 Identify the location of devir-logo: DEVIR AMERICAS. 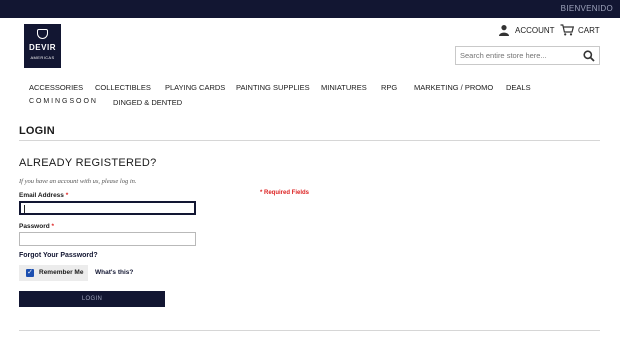
(42, 46).